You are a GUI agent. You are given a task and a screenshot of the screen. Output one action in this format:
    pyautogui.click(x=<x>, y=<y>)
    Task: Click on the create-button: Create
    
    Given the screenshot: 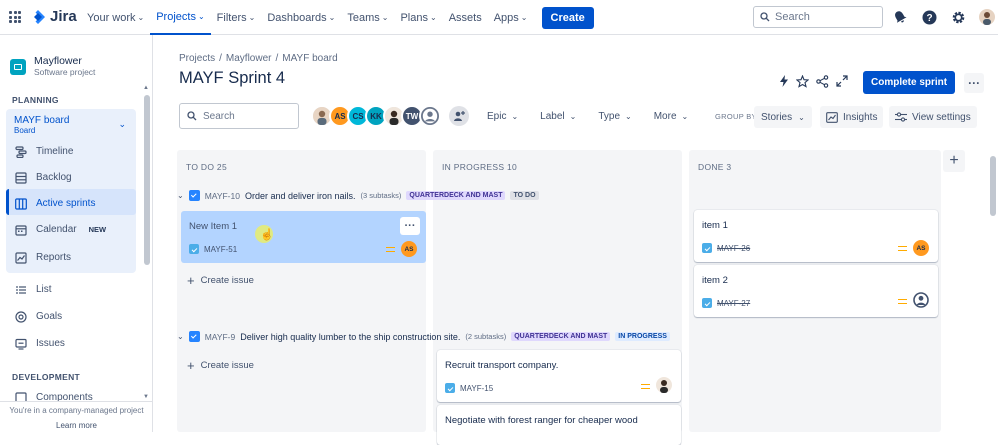 What is the action you would take?
    pyautogui.click(x=567, y=17)
    